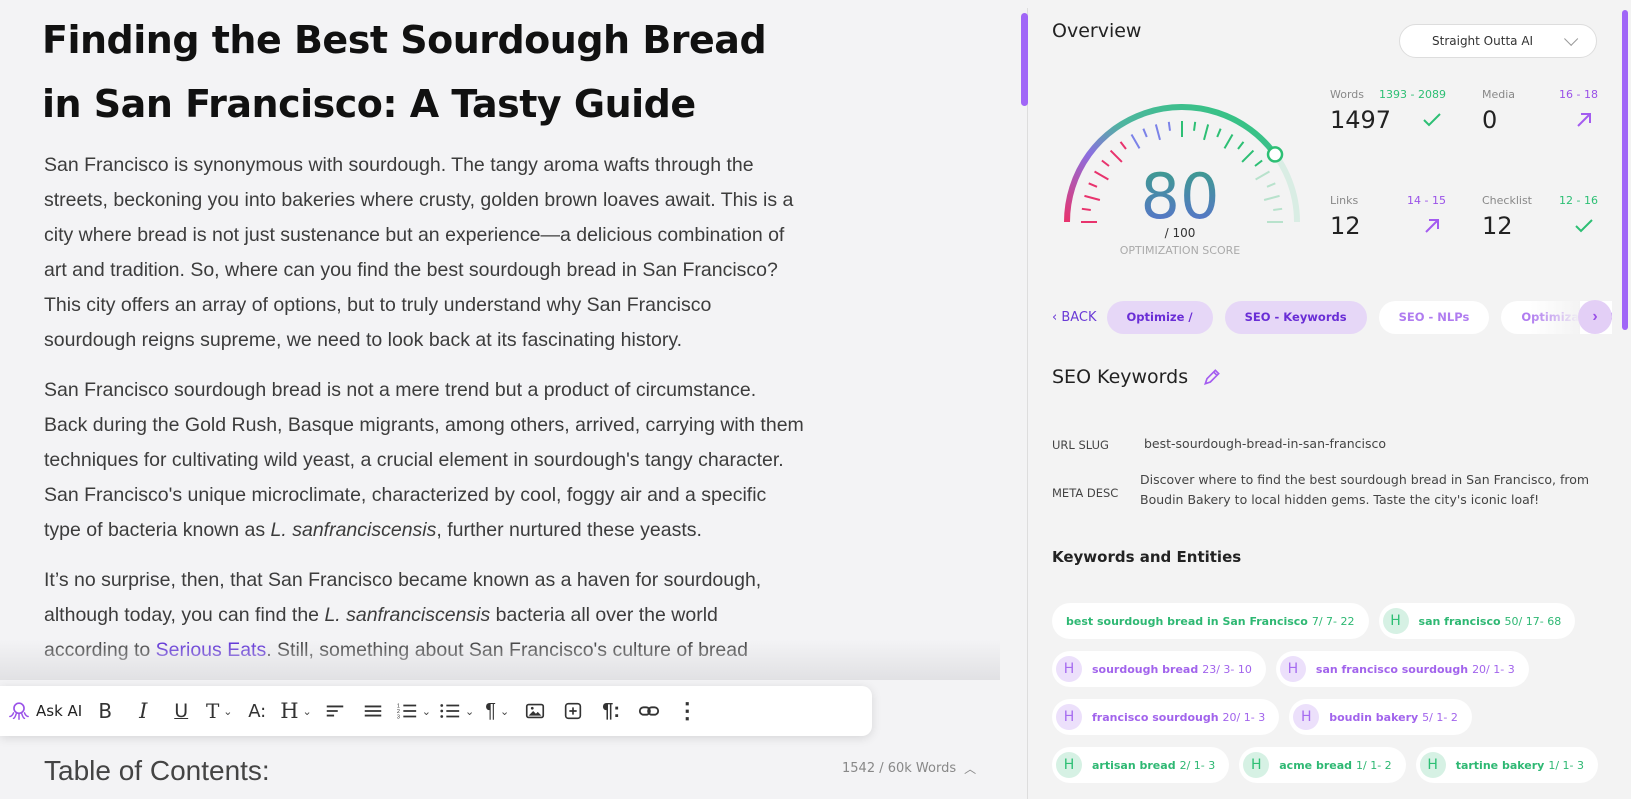 This screenshot has width=1631, height=799. Describe the element at coordinates (1080, 445) in the screenshot. I see `url-slug-label: URL SLUG` at that location.